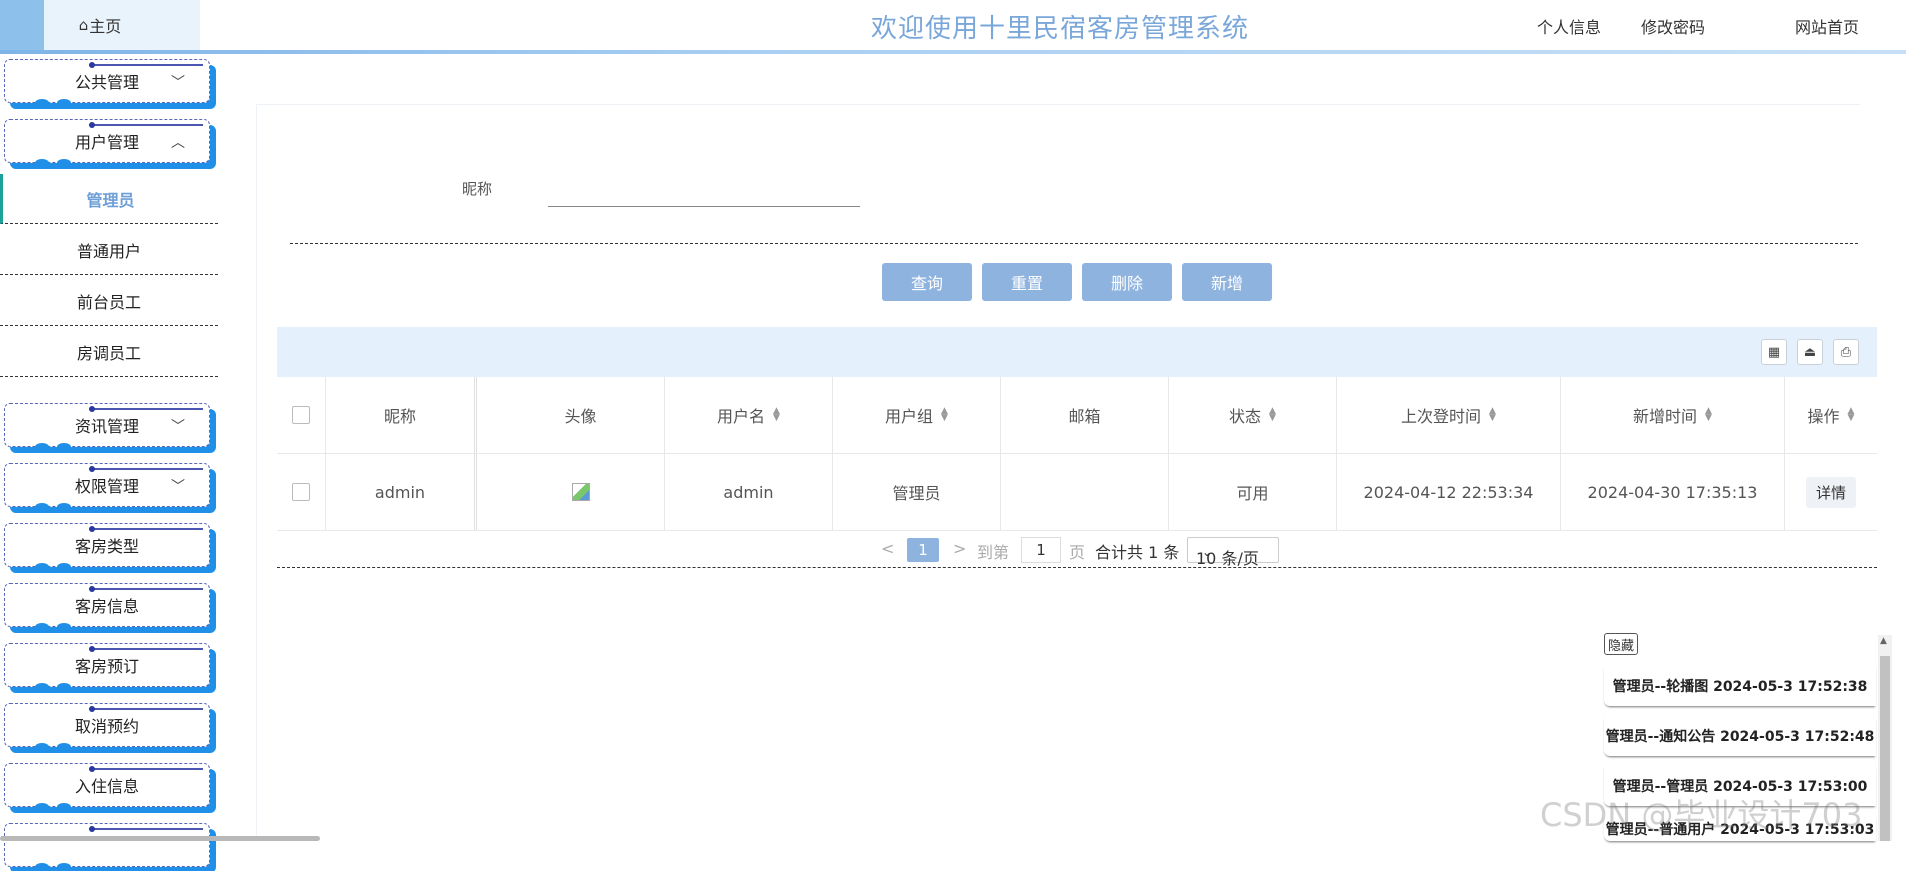  I want to click on row-select-cell, so click(301, 492).